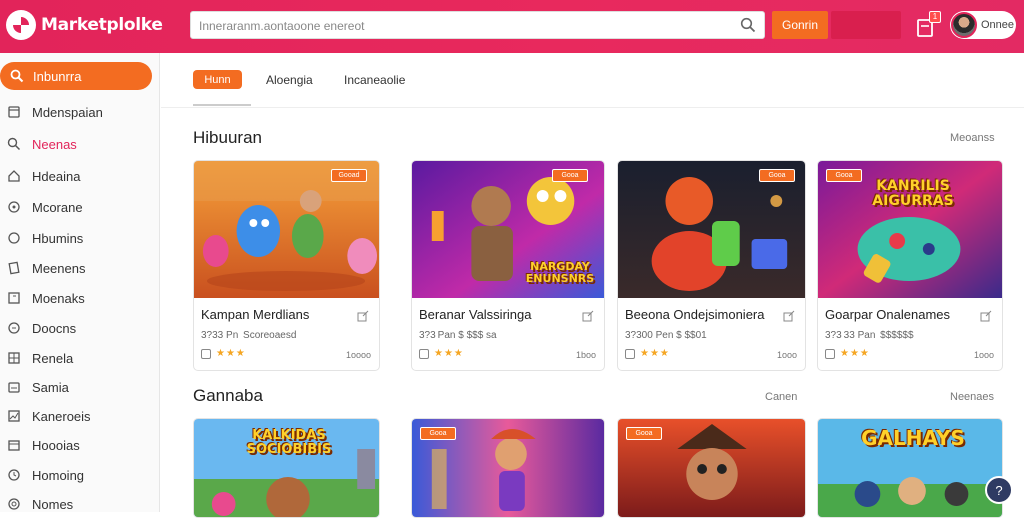 The width and height of the screenshot is (1024, 518). I want to click on logo: Marketplolke, so click(84, 25).